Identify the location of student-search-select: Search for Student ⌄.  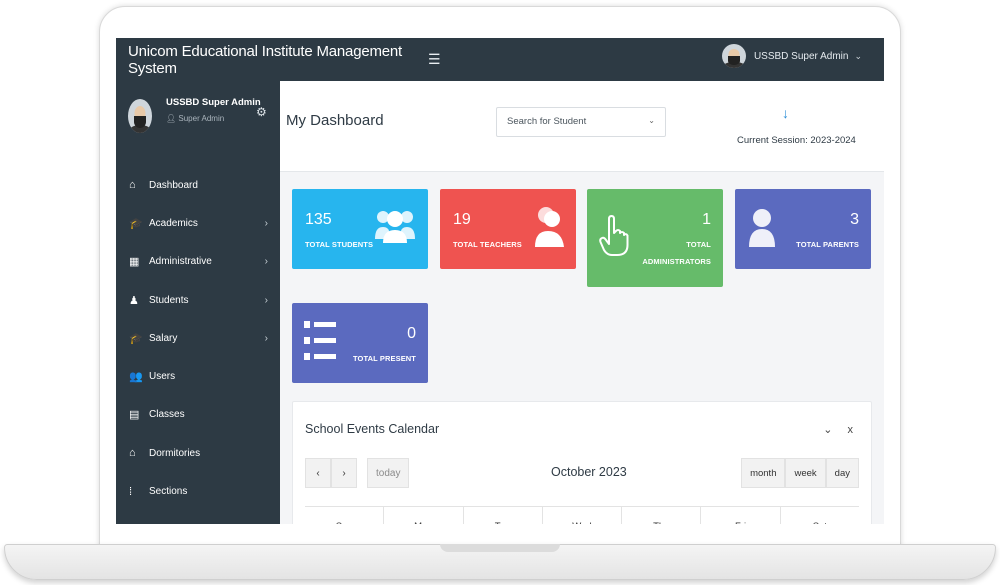
(581, 122).